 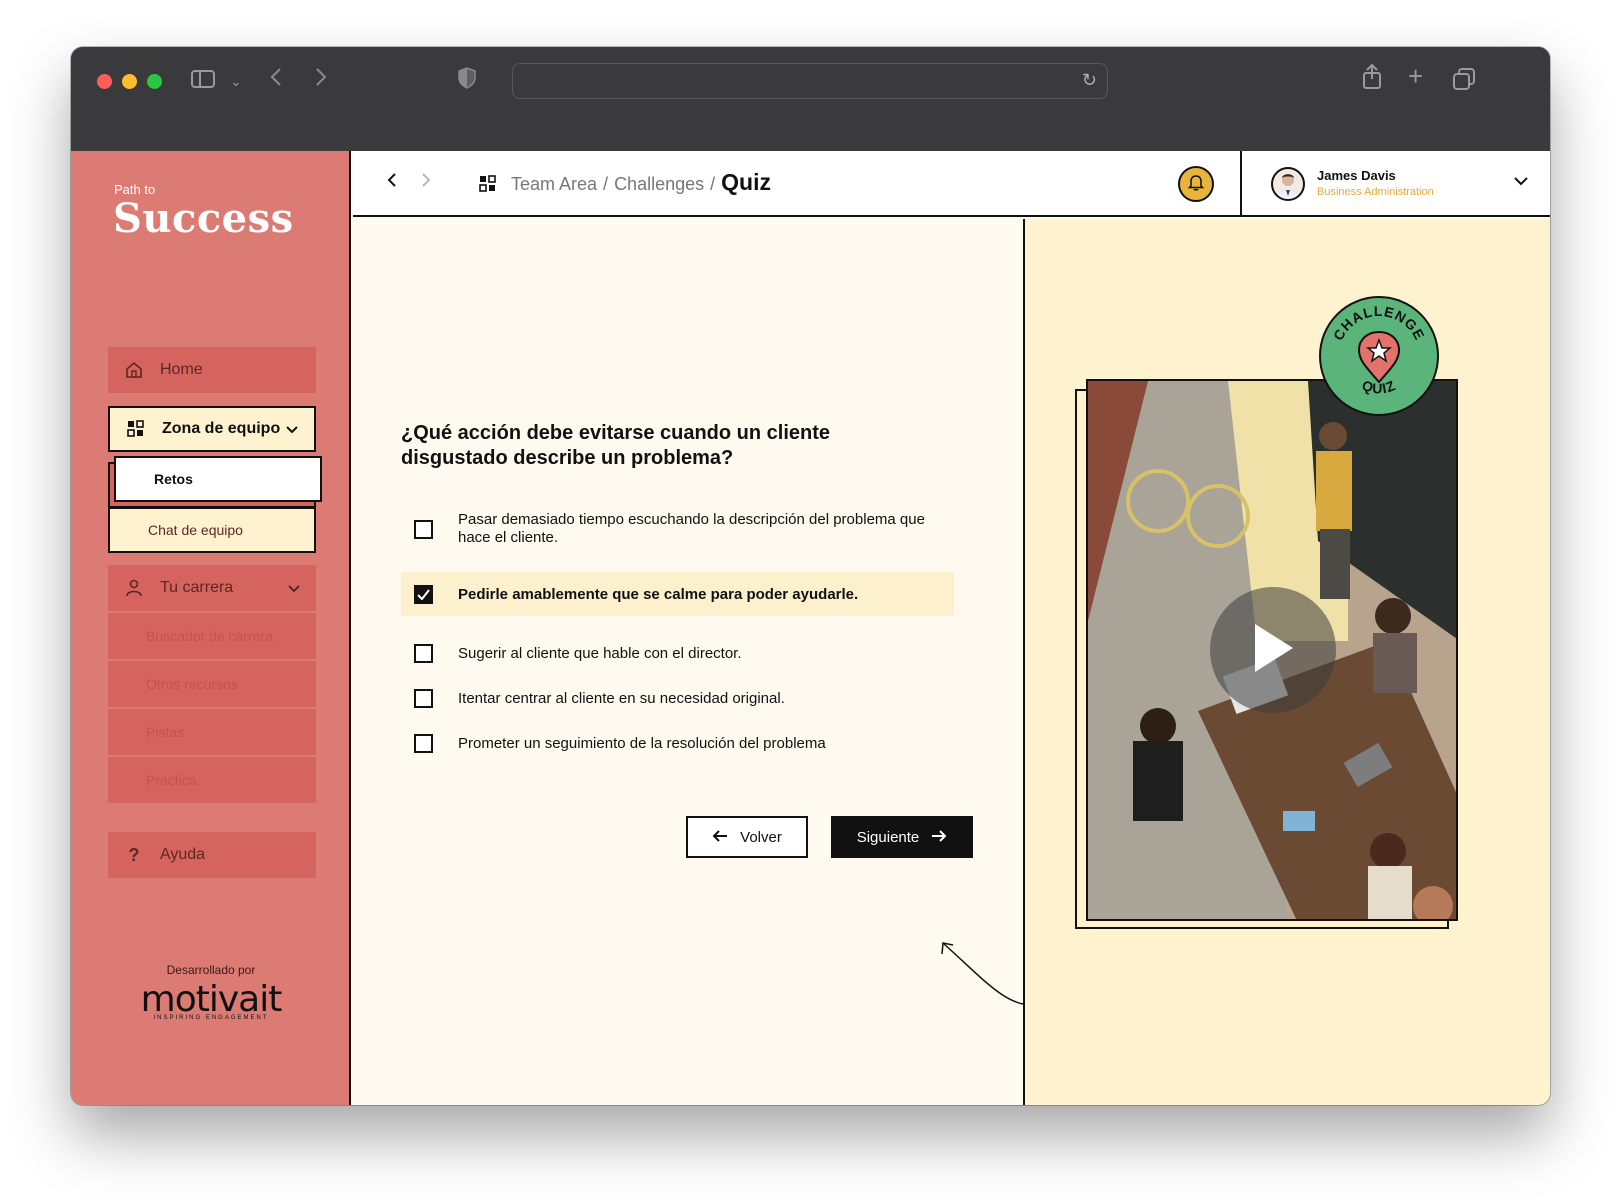 I want to click on sidebar-subitem-retos: Retos, so click(x=218, y=479).